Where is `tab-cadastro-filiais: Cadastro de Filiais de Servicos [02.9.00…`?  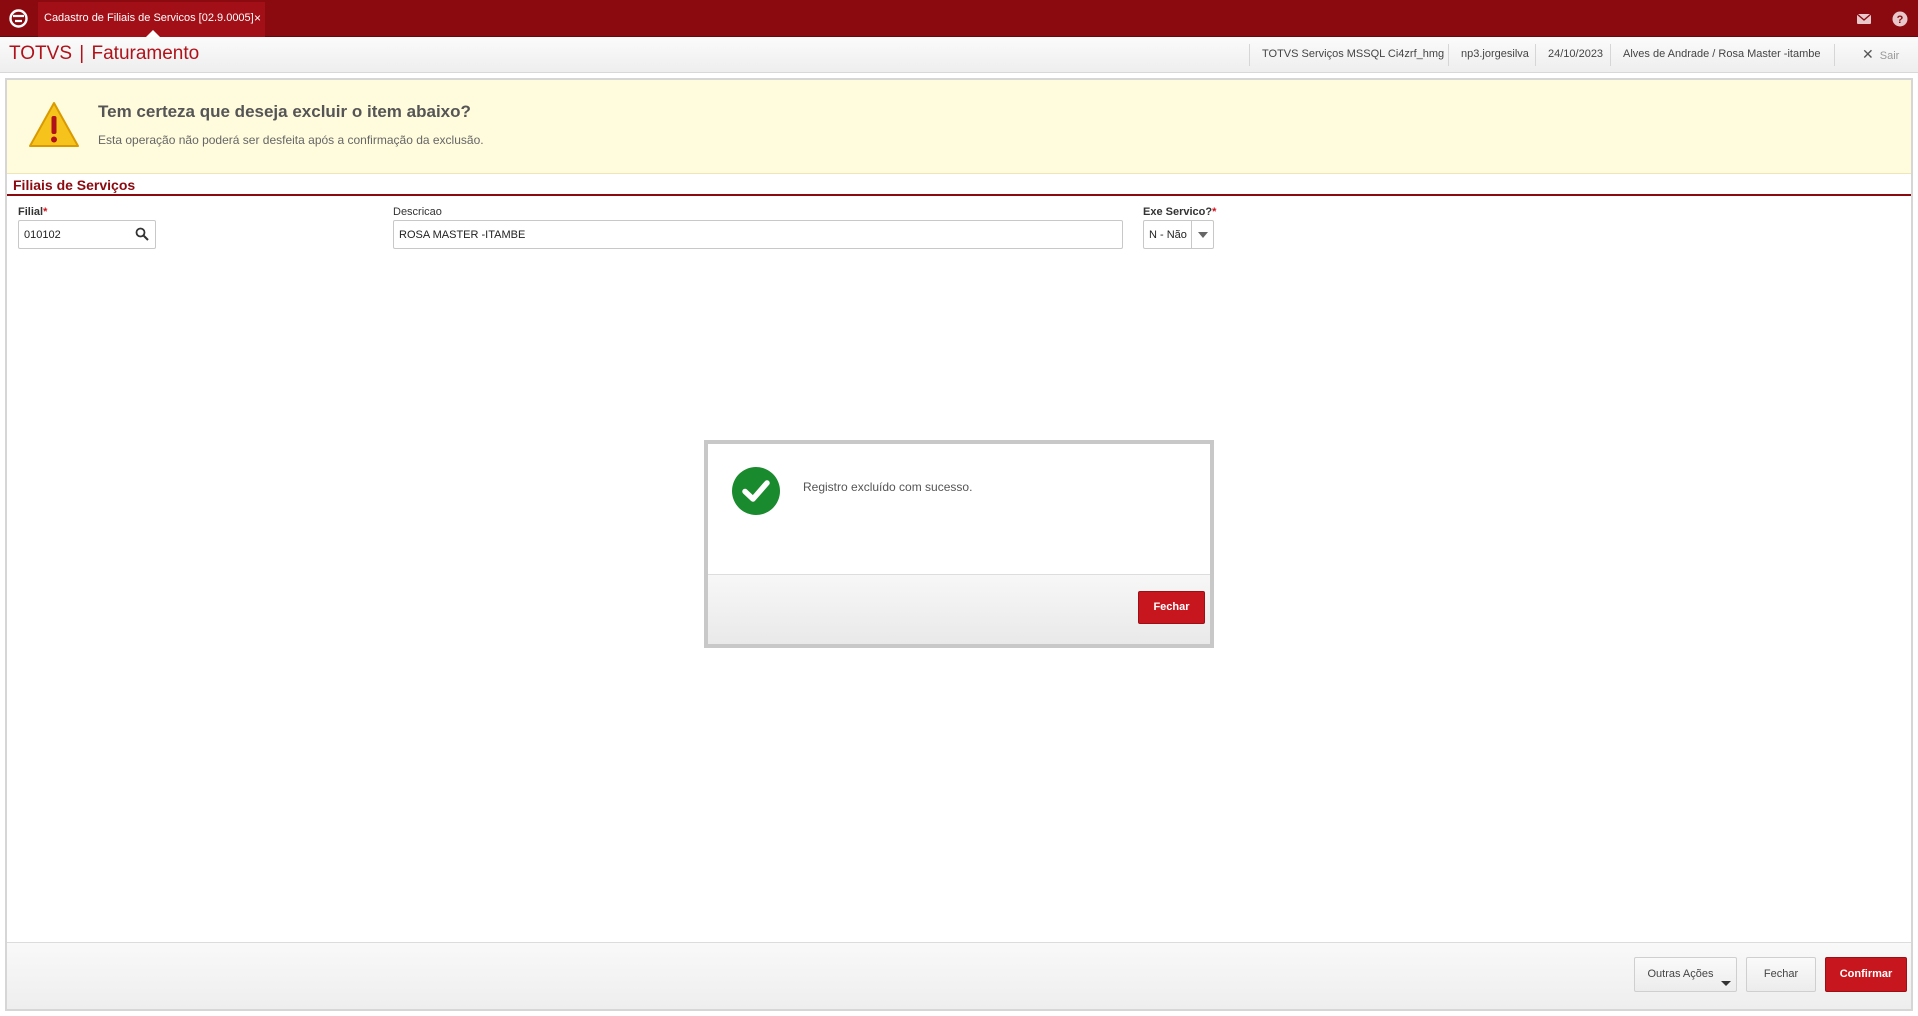 tab-cadastro-filiais: Cadastro de Filiais de Servicos [02.9.00… is located at coordinates (151, 19).